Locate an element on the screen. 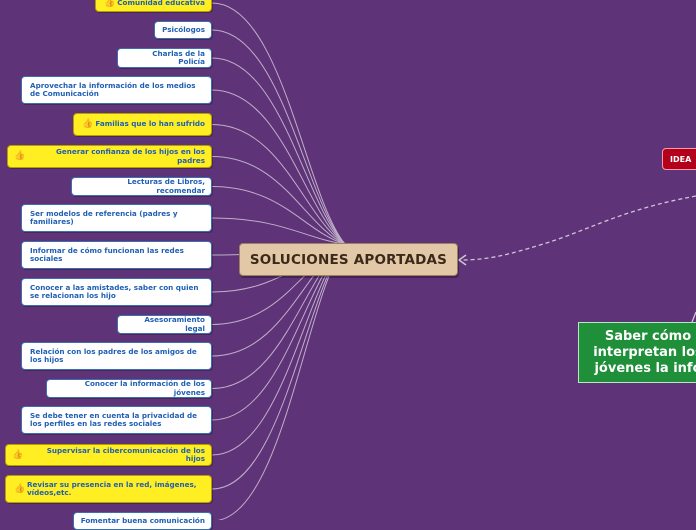 The width and height of the screenshot is (696, 530). branch-node: 👍 Comunidad educativa is located at coordinates (153, 6).